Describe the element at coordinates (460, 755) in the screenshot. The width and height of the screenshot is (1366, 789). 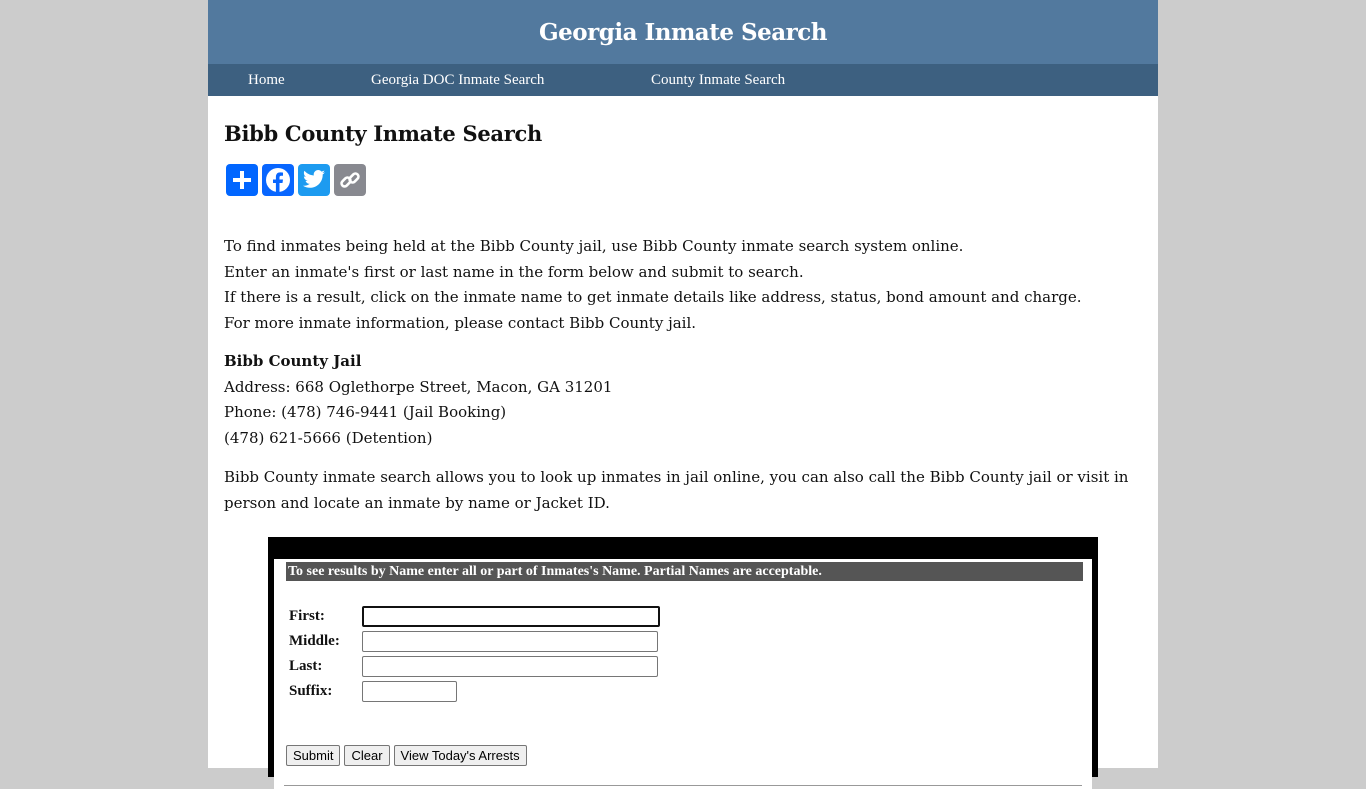
I see `view-todays-arrests-button: View Today's Arrests` at that location.